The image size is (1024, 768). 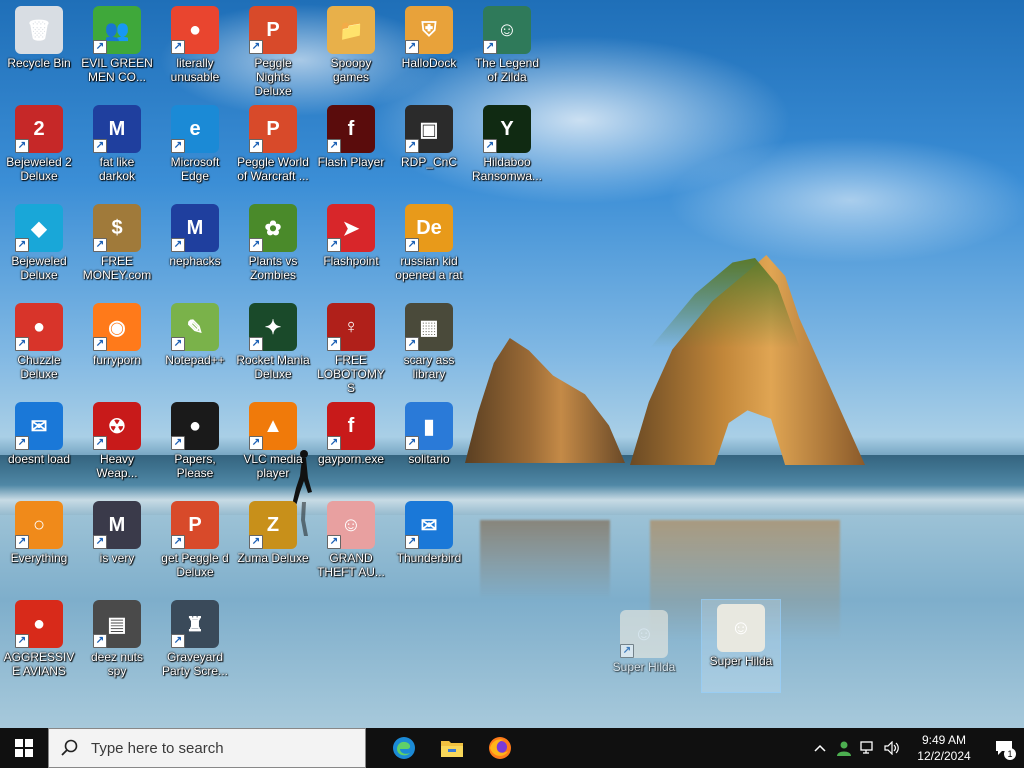 I want to click on app-icon: P ↗, so click(x=273, y=129).